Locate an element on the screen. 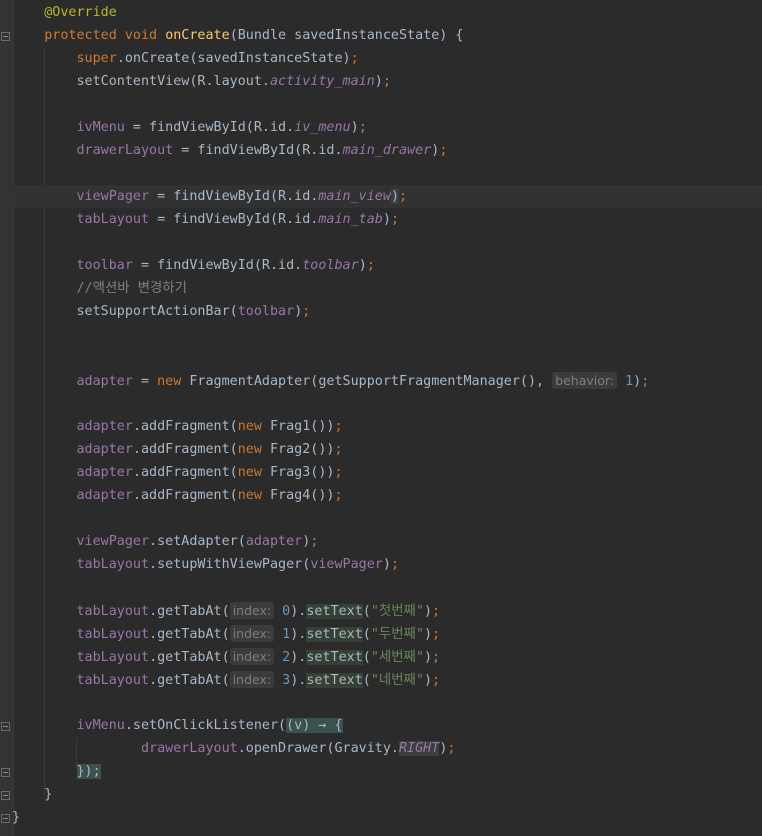  code-line: //액션바 변경하기 is located at coordinates (387, 288).